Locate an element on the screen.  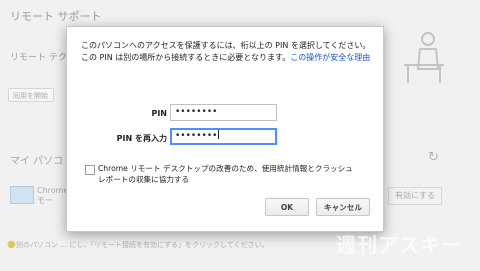
illustration-icon is located at coordinates (424, 57).